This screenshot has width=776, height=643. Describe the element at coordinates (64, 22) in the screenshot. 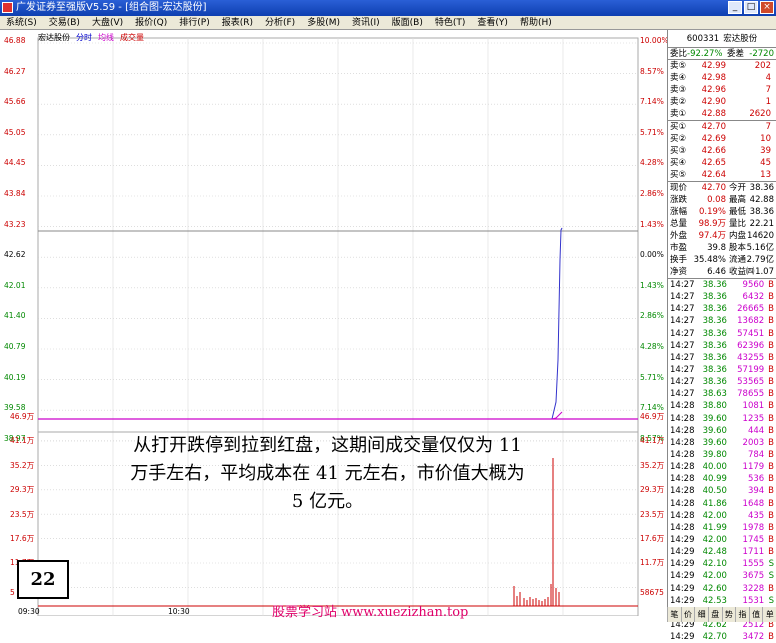

I see `menu-item-1: 交易(B)` at that location.